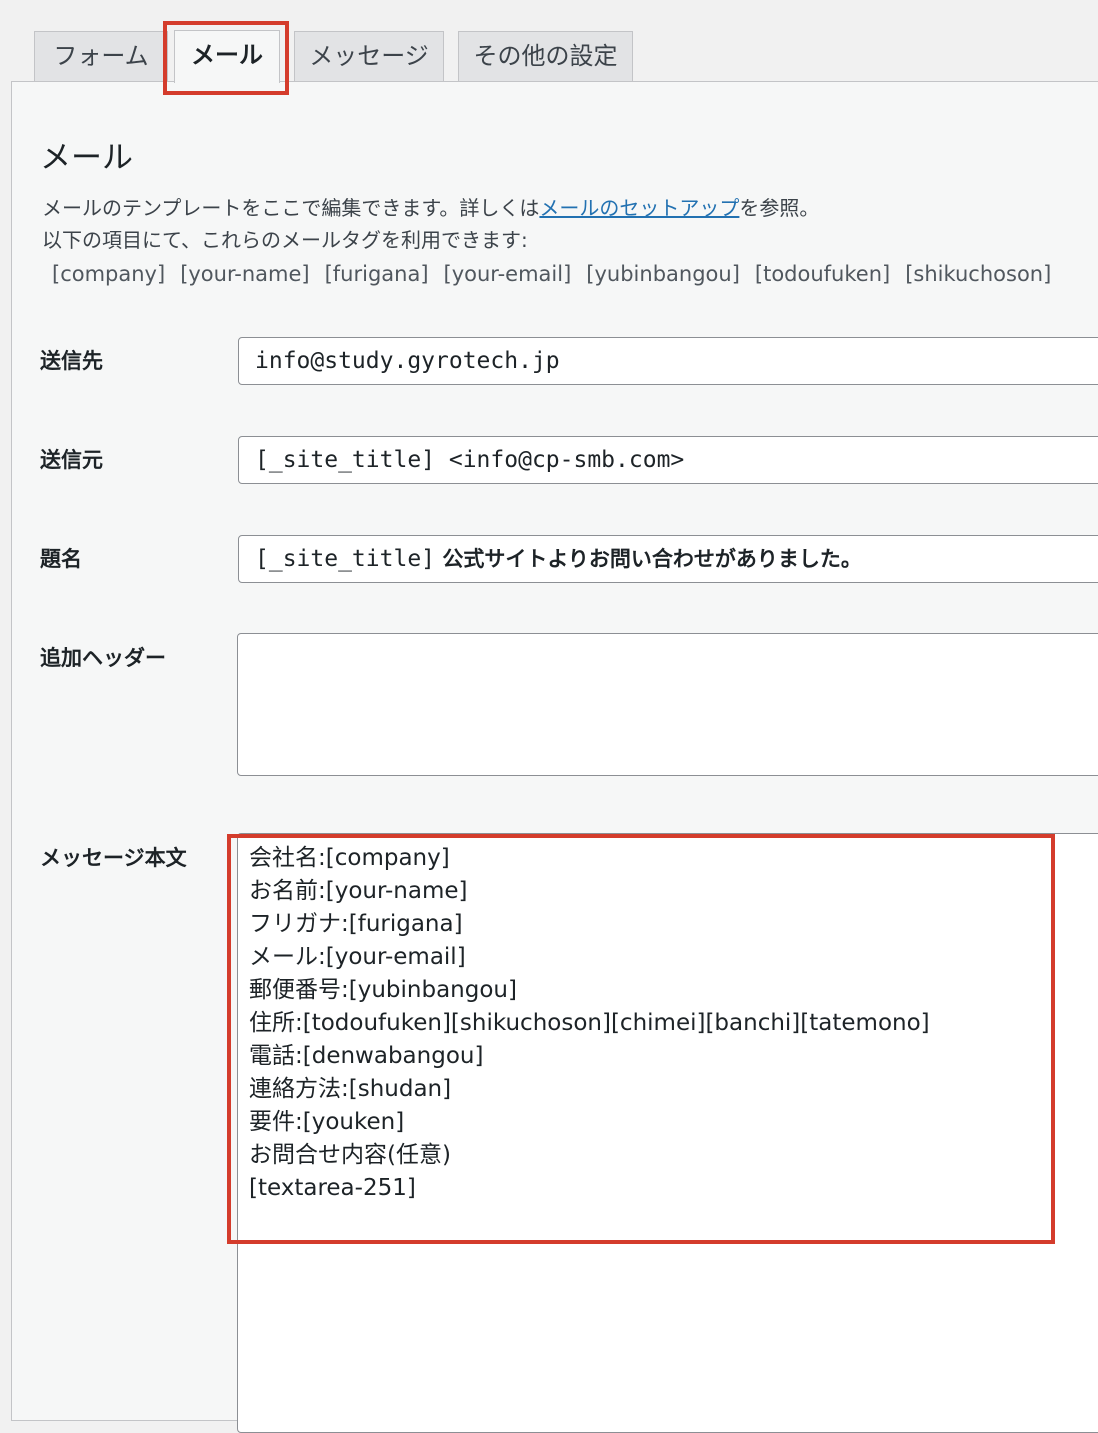 The image size is (1098, 1433). I want to click on mail-tag: [todoufuken], so click(822, 274).